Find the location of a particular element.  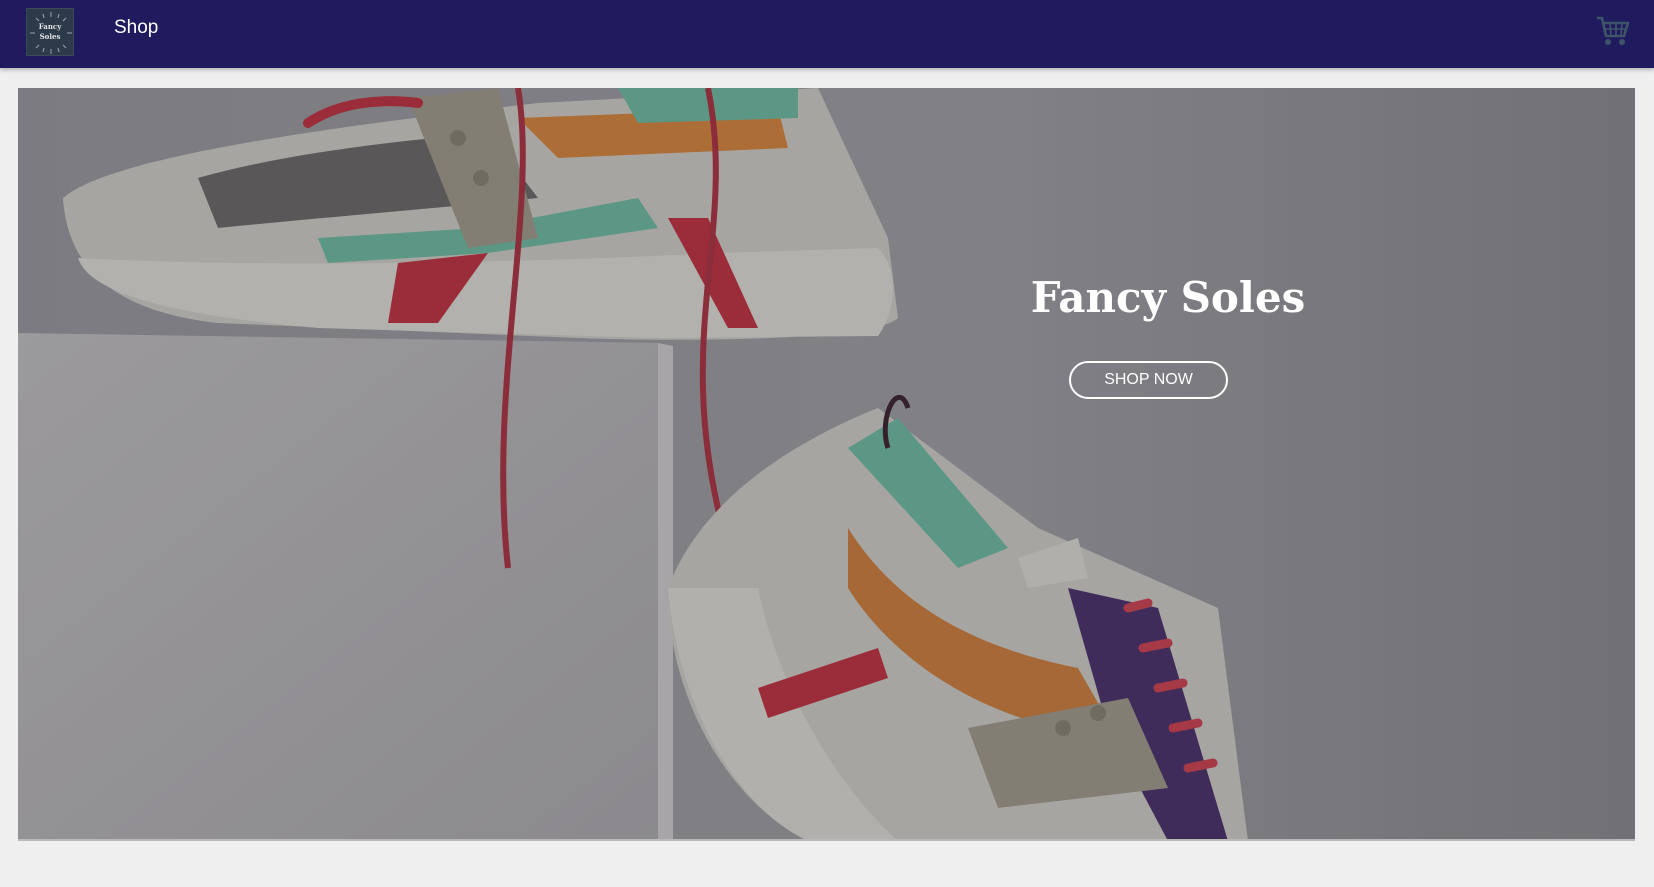

cart-icon is located at coordinates (1613, 30).